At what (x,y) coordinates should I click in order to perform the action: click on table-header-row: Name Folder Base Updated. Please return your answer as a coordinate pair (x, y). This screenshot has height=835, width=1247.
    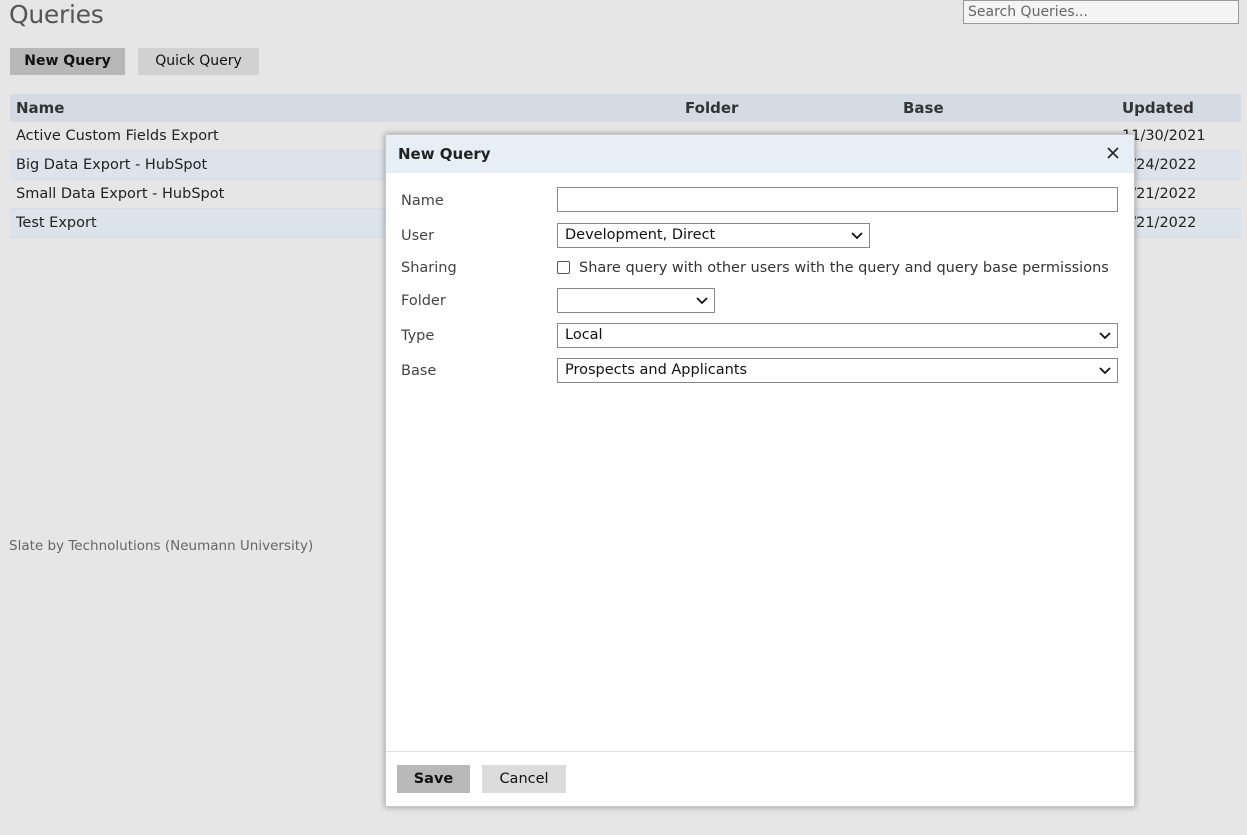
    Looking at the image, I should click on (625, 108).